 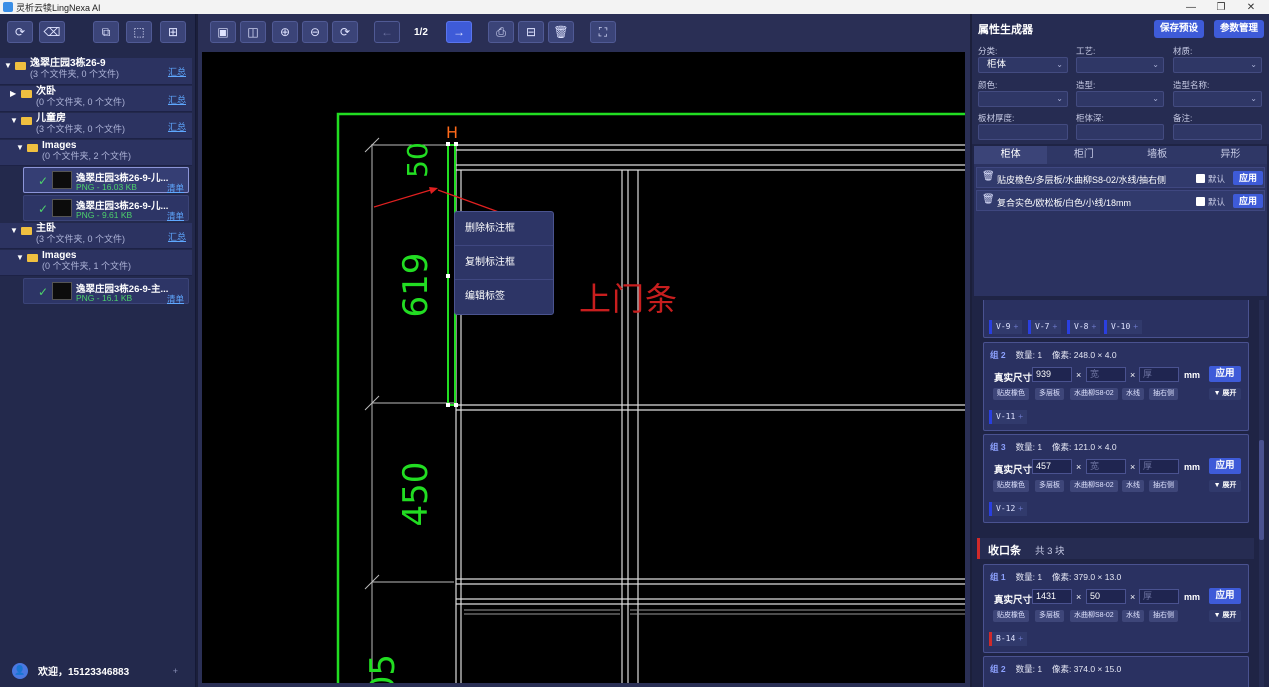 I want to click on copy-box-menu-item: 复制标注框, so click(x=504, y=263).